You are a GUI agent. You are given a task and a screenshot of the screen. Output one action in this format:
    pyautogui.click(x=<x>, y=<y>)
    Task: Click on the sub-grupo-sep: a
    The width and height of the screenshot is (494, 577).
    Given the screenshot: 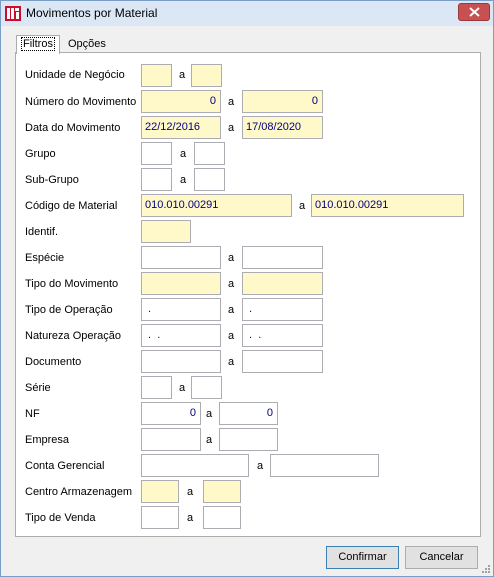 What is the action you would take?
    pyautogui.click(x=183, y=180)
    